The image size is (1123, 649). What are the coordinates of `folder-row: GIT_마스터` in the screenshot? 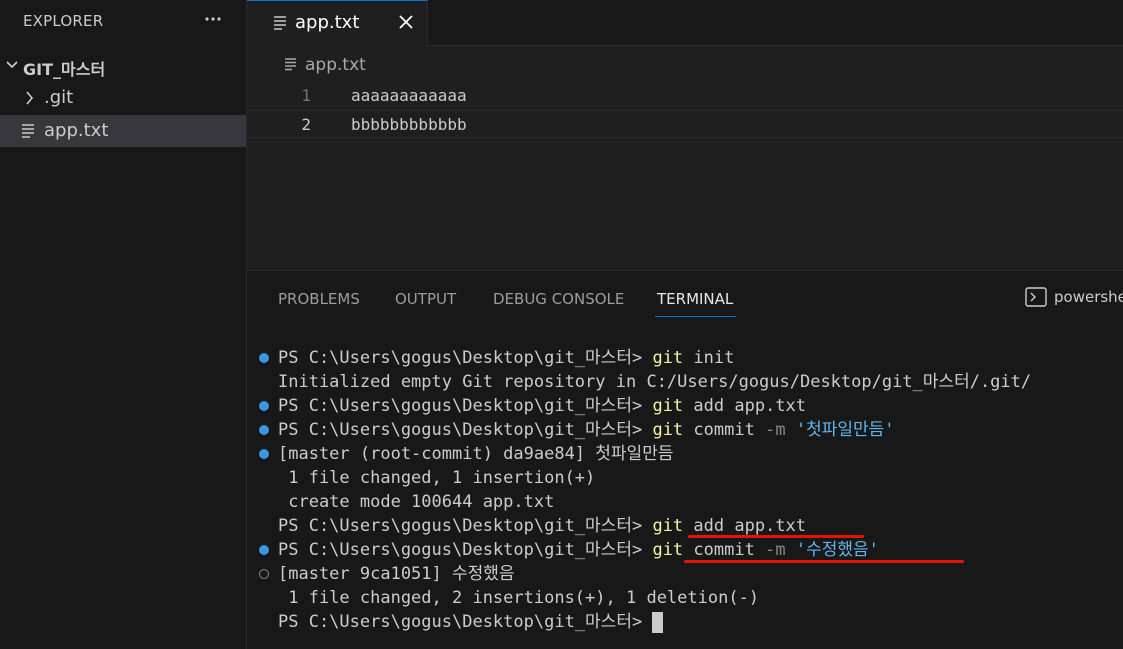 It's located at (123, 66).